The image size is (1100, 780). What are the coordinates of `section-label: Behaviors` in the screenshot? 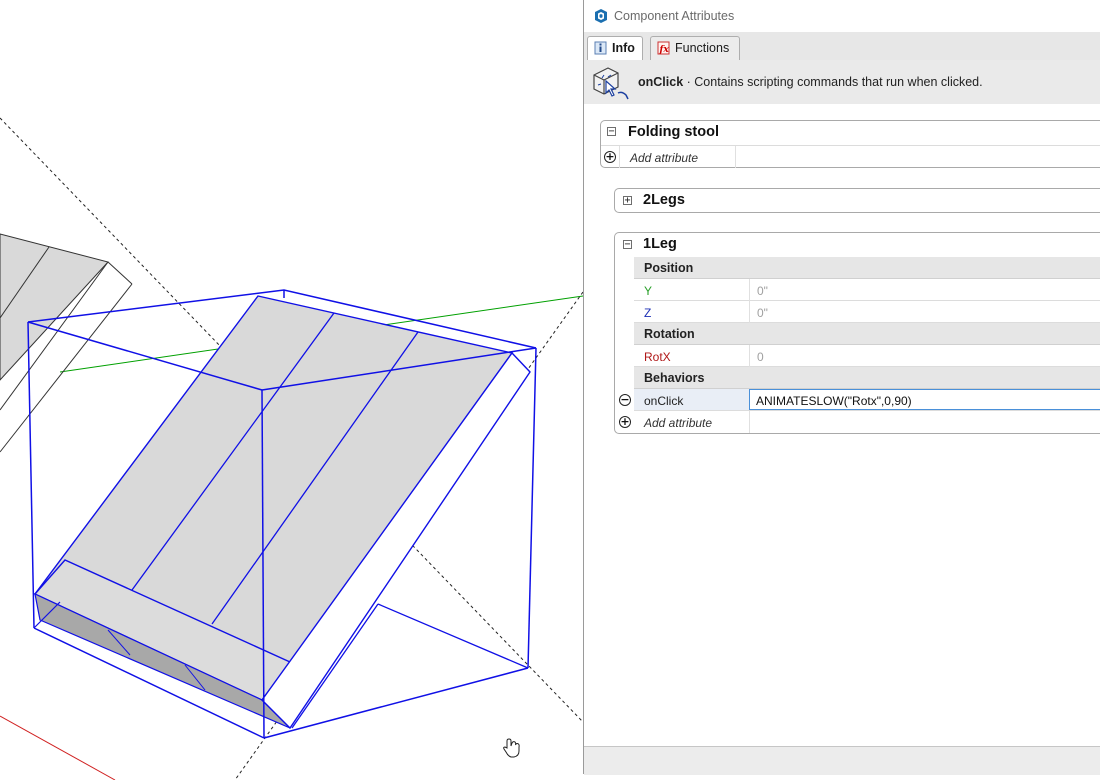 It's located at (674, 378).